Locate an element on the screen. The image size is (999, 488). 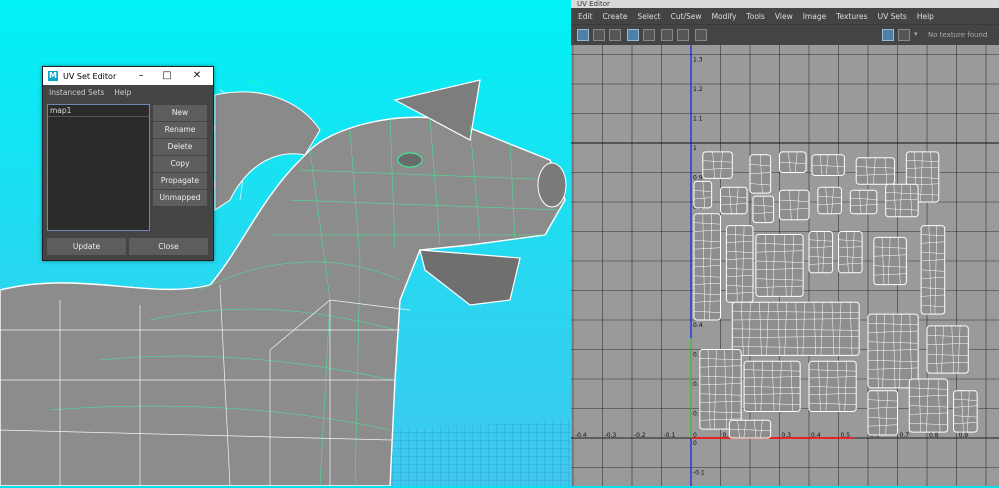
rename-button: Rename is located at coordinates (180, 130).